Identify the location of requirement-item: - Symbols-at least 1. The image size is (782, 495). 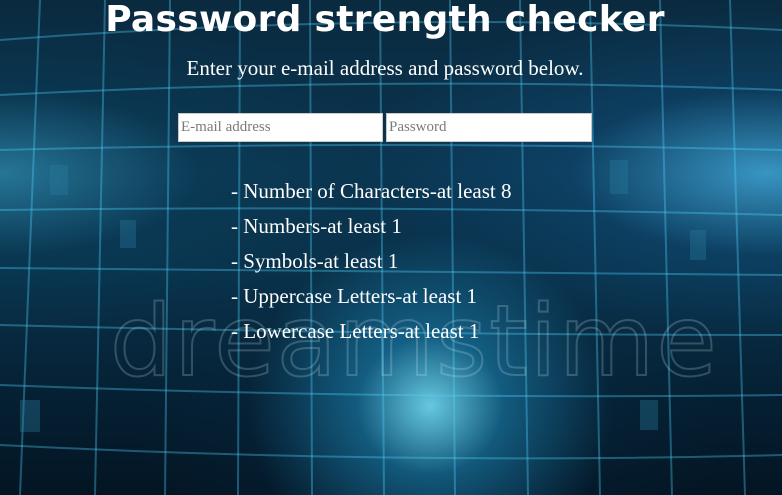
(315, 261).